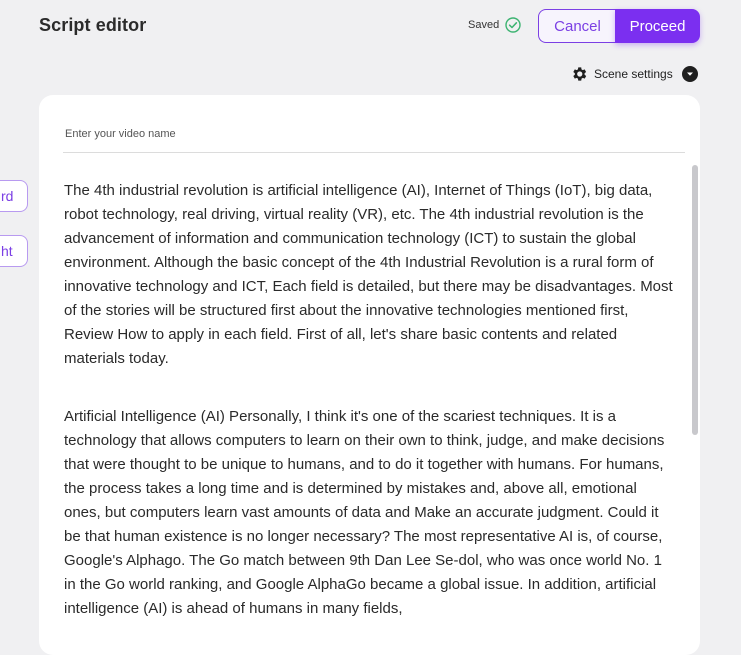 This screenshot has height=655, width=741. Describe the element at coordinates (513, 25) in the screenshot. I see `check-circle-icon` at that location.